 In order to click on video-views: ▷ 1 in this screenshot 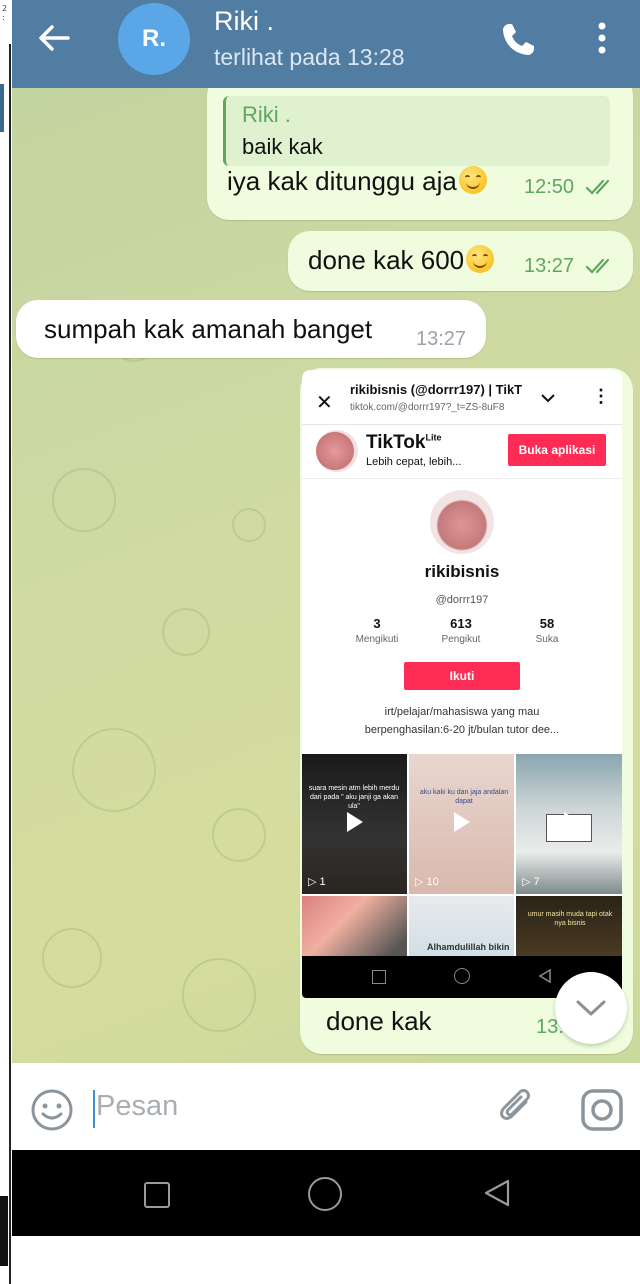, I will do `click(317, 882)`.